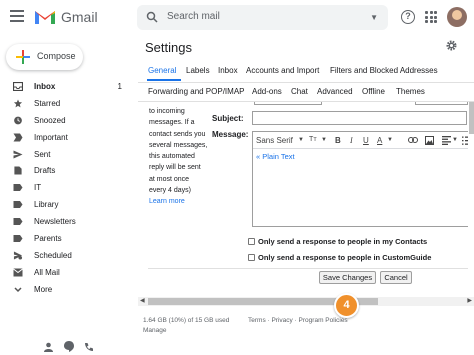 This screenshot has height=355, width=474. I want to click on scheduled-icon, so click(18, 255).